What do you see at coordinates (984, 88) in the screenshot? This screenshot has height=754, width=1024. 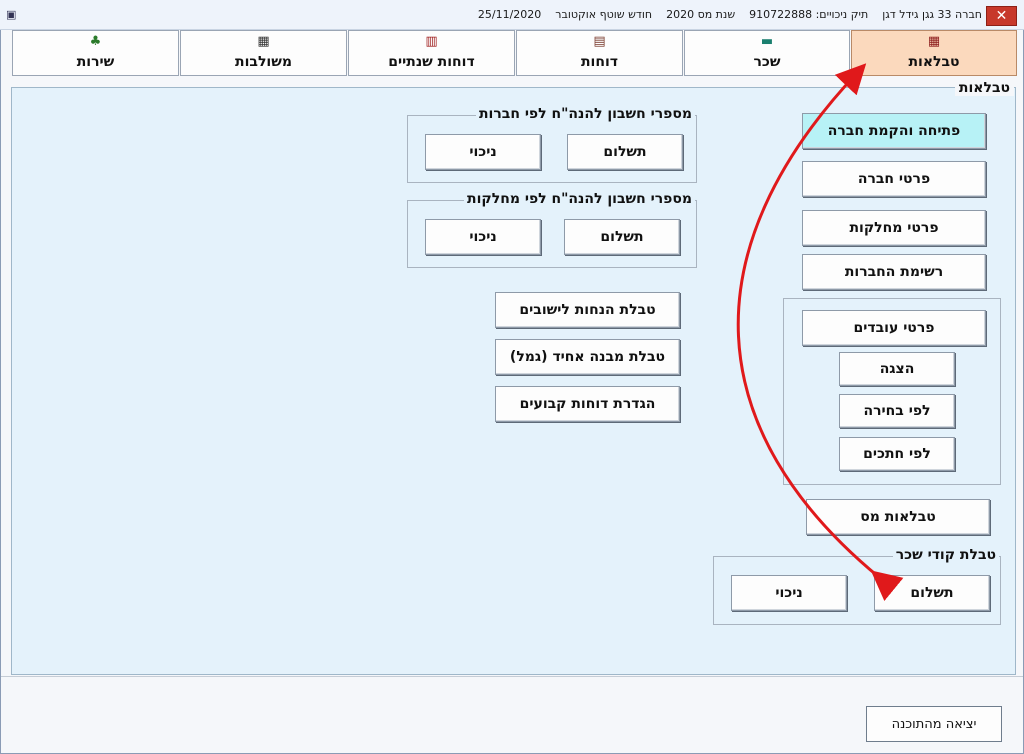 I see `panel-title: טבלאות` at bounding box center [984, 88].